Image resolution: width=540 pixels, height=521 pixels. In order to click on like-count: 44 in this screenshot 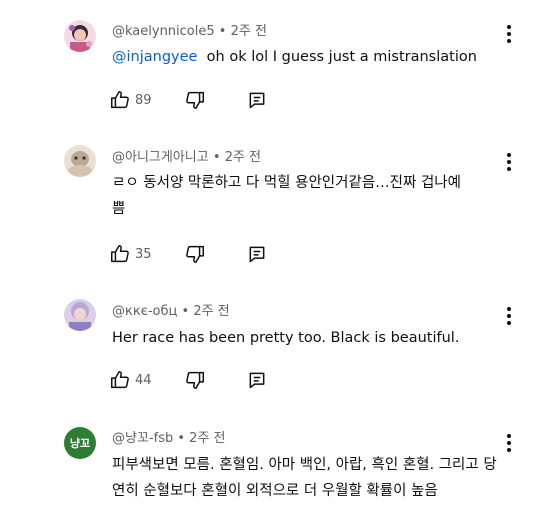, I will do `click(143, 380)`.